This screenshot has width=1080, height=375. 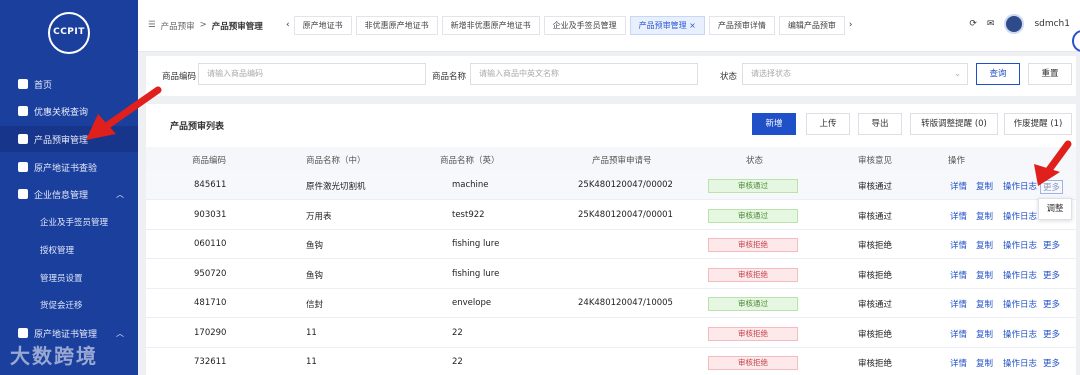 What do you see at coordinates (476, 273) in the screenshot?
I see `cell-name-en: fishing lure` at bounding box center [476, 273].